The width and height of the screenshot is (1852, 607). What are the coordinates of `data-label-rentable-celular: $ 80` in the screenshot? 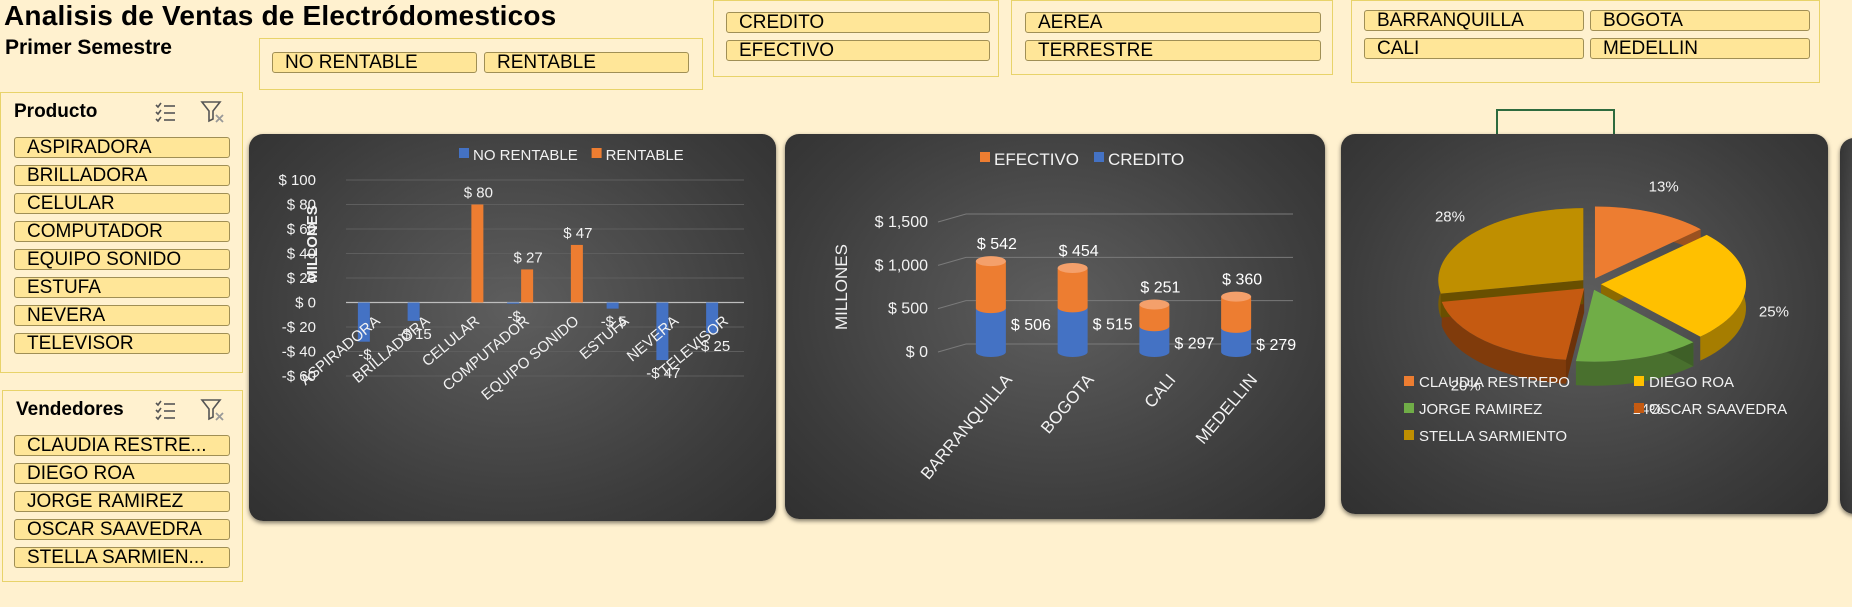 It's located at (478, 193).